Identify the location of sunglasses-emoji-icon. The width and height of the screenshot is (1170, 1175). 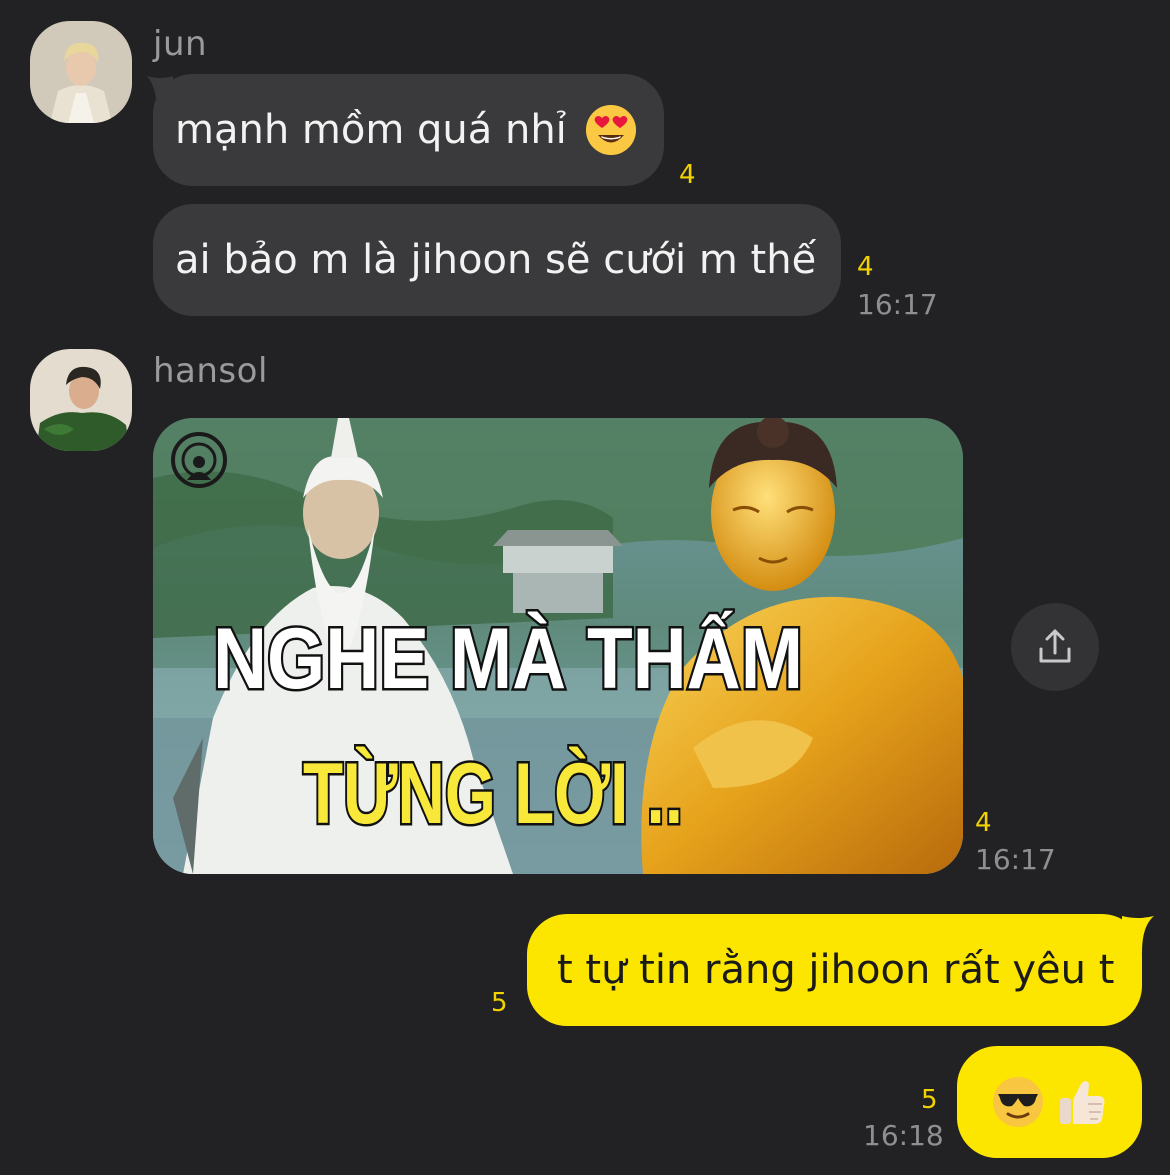
(1018, 1102).